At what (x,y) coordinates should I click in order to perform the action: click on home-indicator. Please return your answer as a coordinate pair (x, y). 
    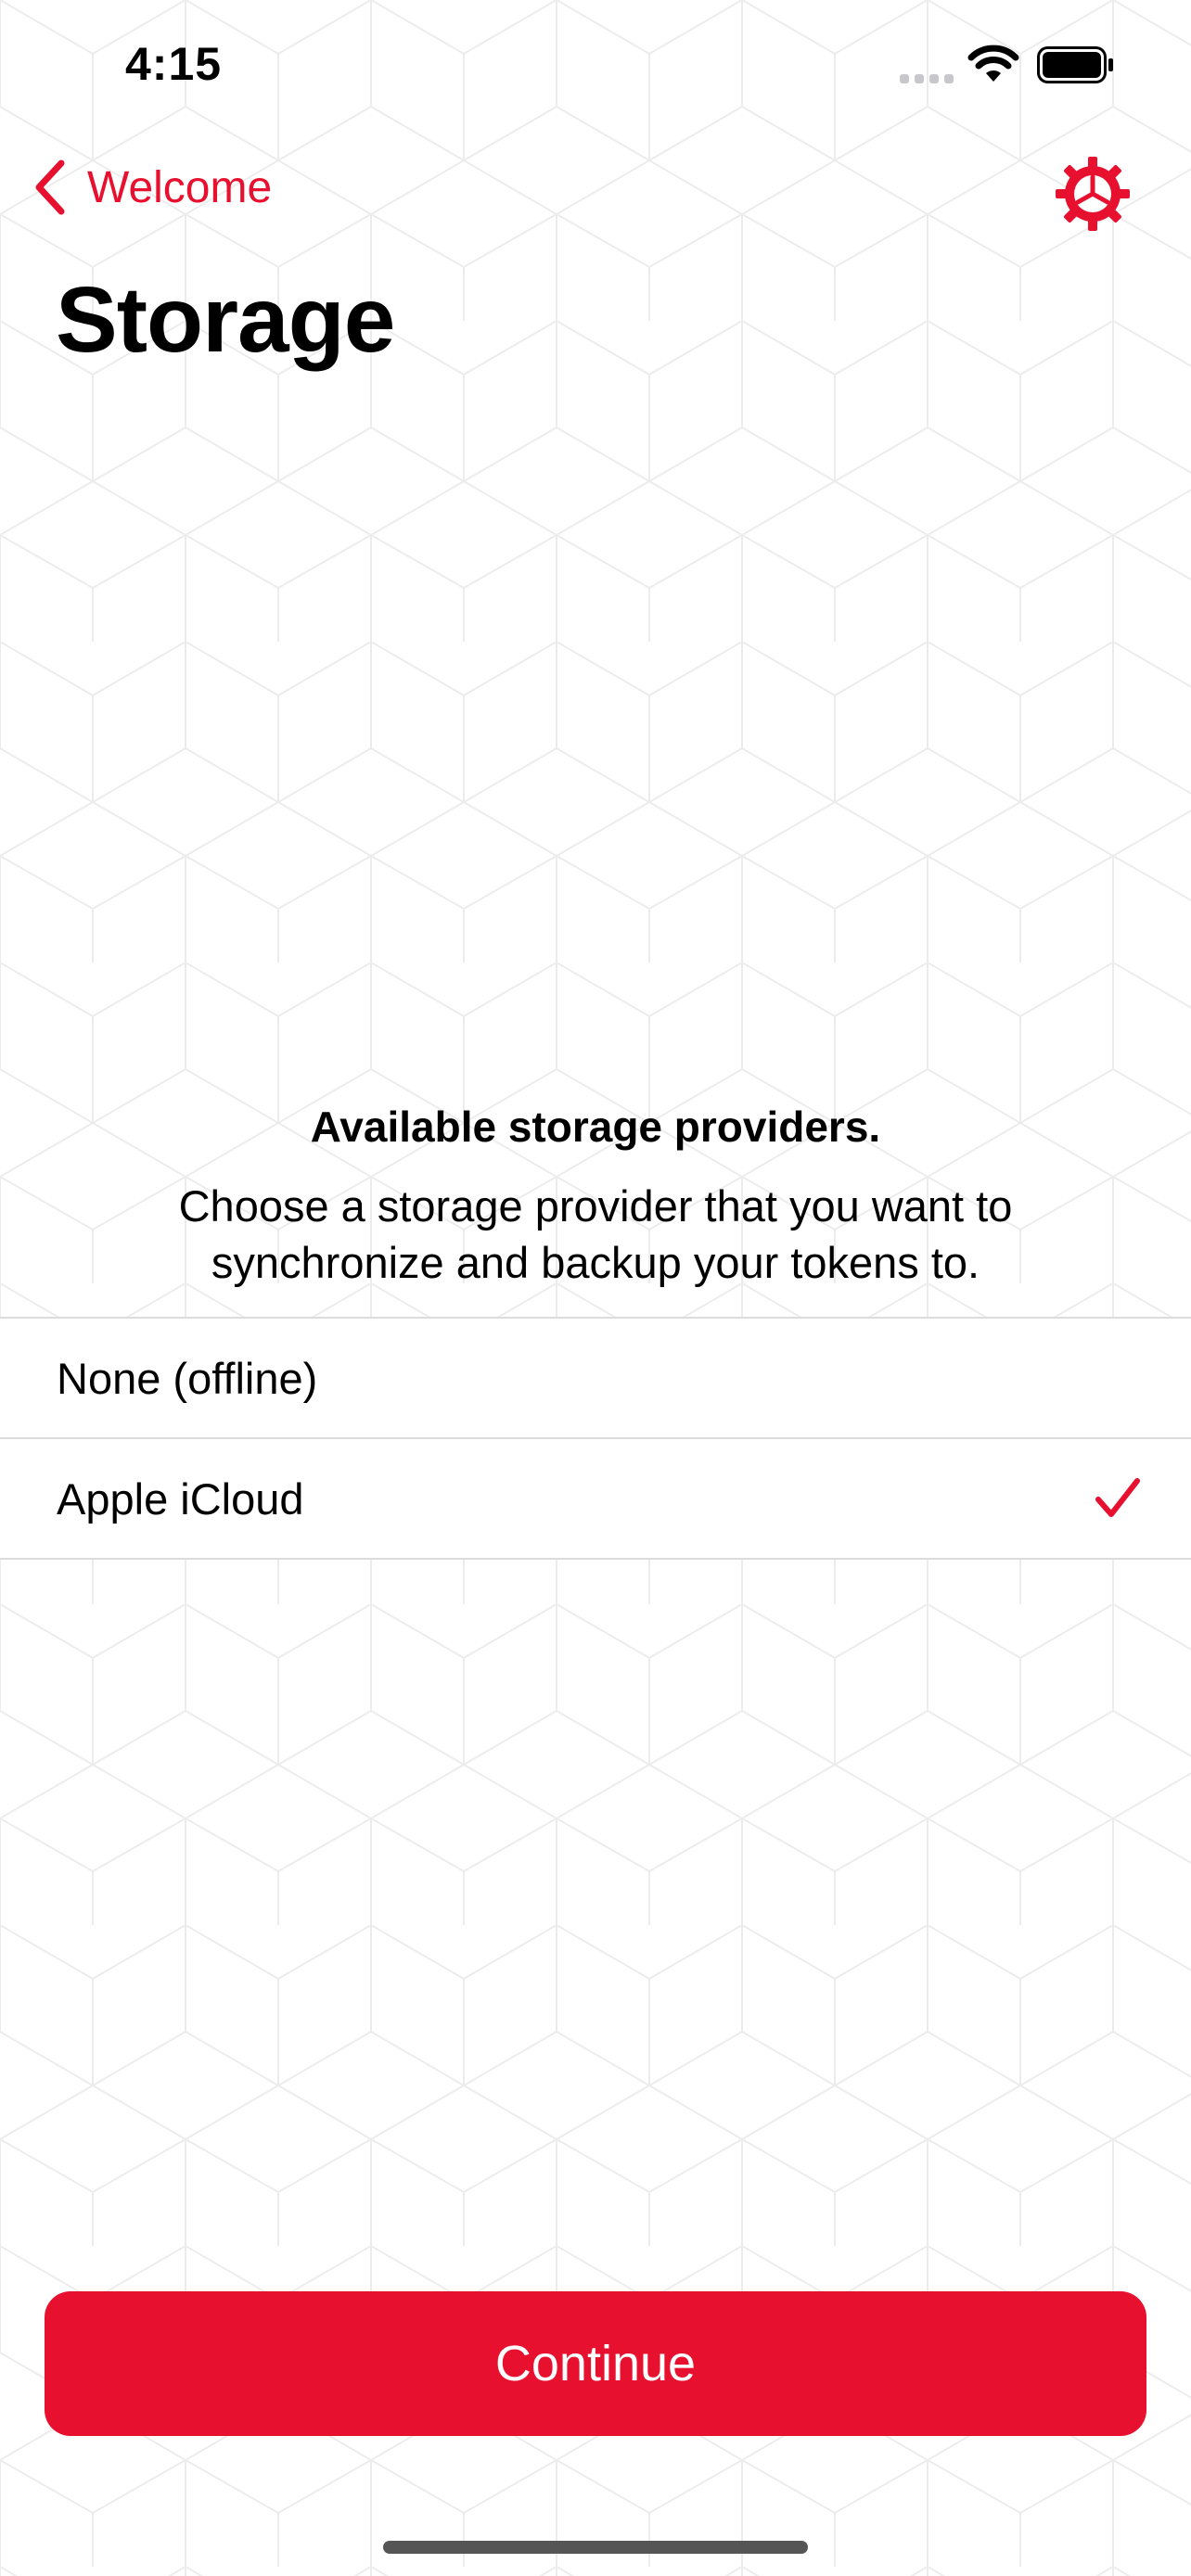
    Looking at the image, I should click on (595, 2547).